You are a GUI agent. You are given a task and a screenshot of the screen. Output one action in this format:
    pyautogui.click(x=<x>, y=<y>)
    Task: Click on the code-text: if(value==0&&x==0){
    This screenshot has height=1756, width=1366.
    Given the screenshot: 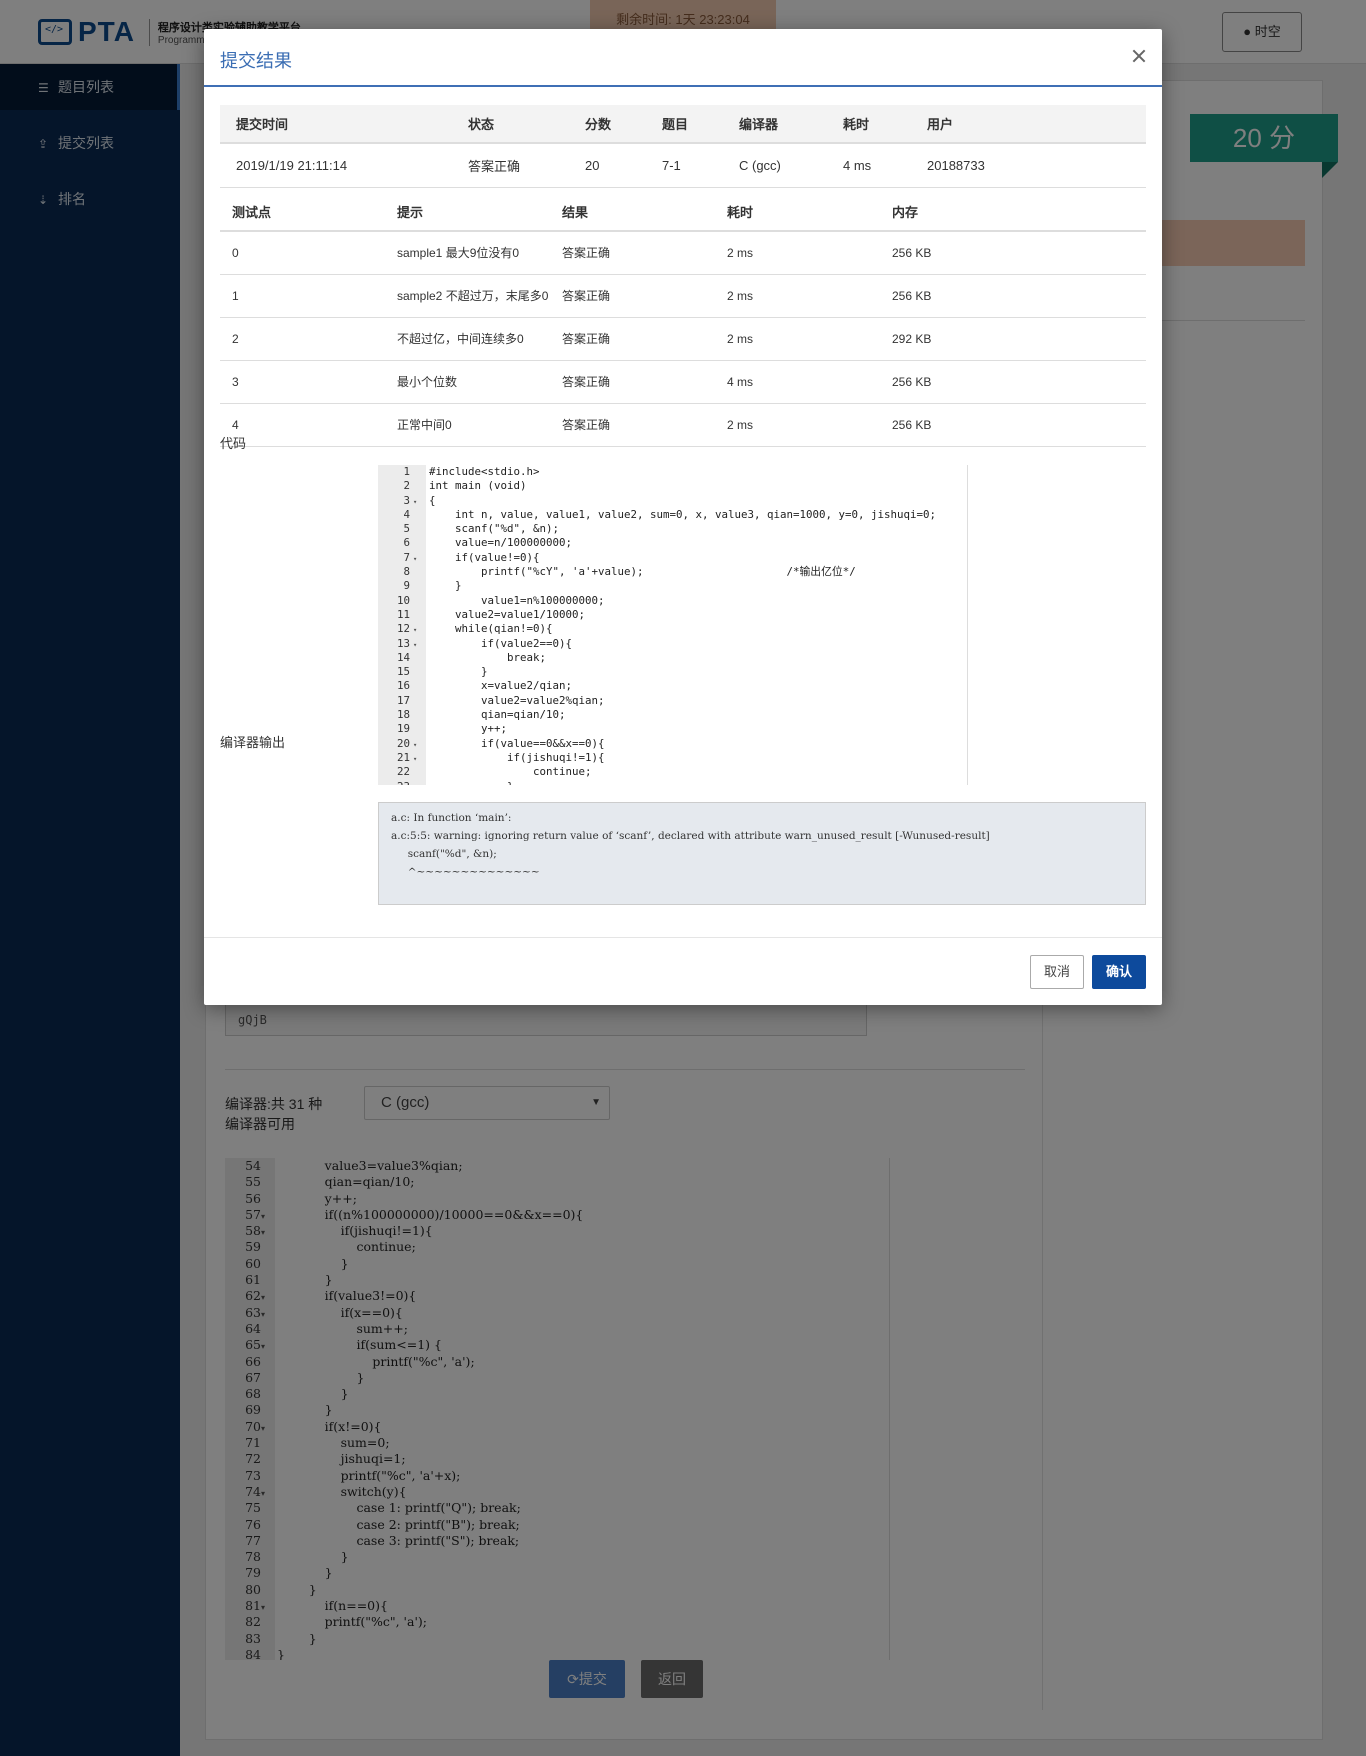 What is the action you would take?
    pyautogui.click(x=517, y=743)
    